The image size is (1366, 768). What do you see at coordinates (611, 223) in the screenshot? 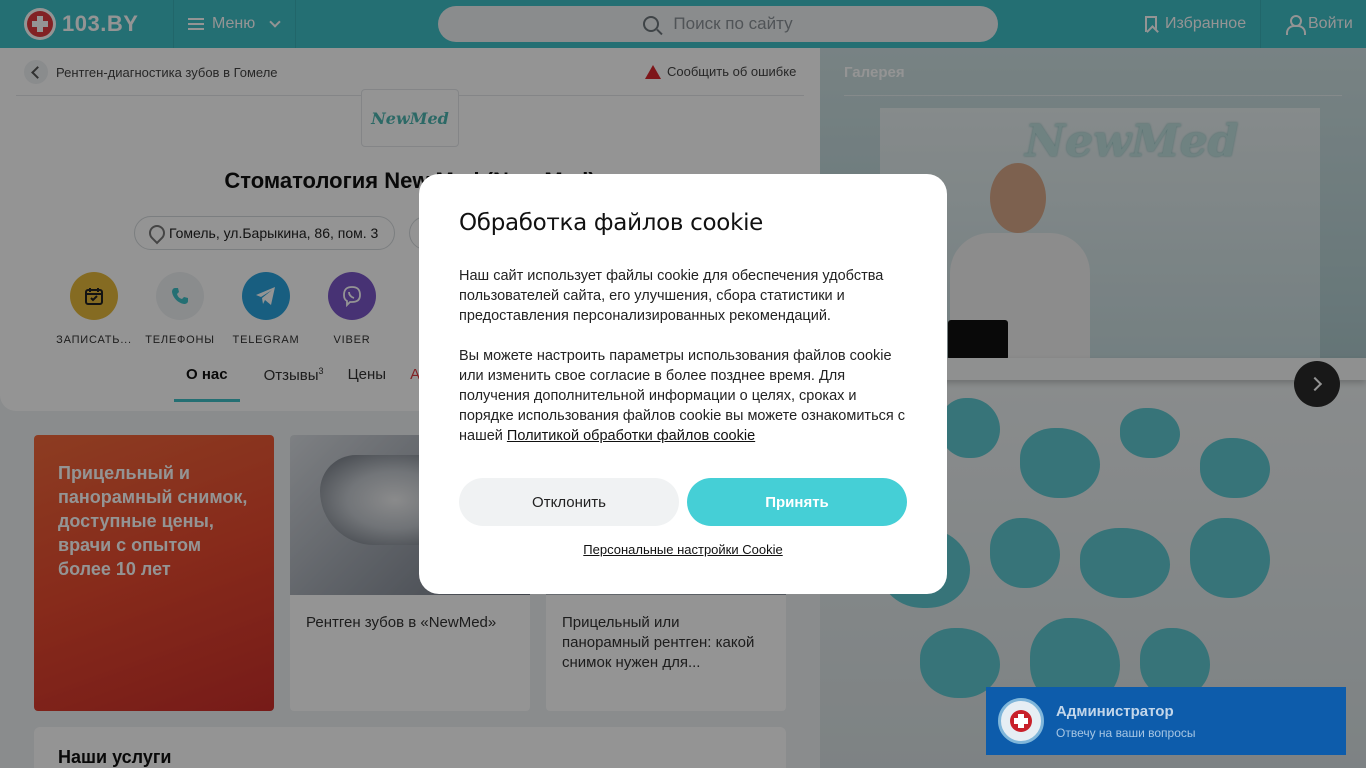
I see `cookie-modal-title: Обработка файлов cookie` at bounding box center [611, 223].